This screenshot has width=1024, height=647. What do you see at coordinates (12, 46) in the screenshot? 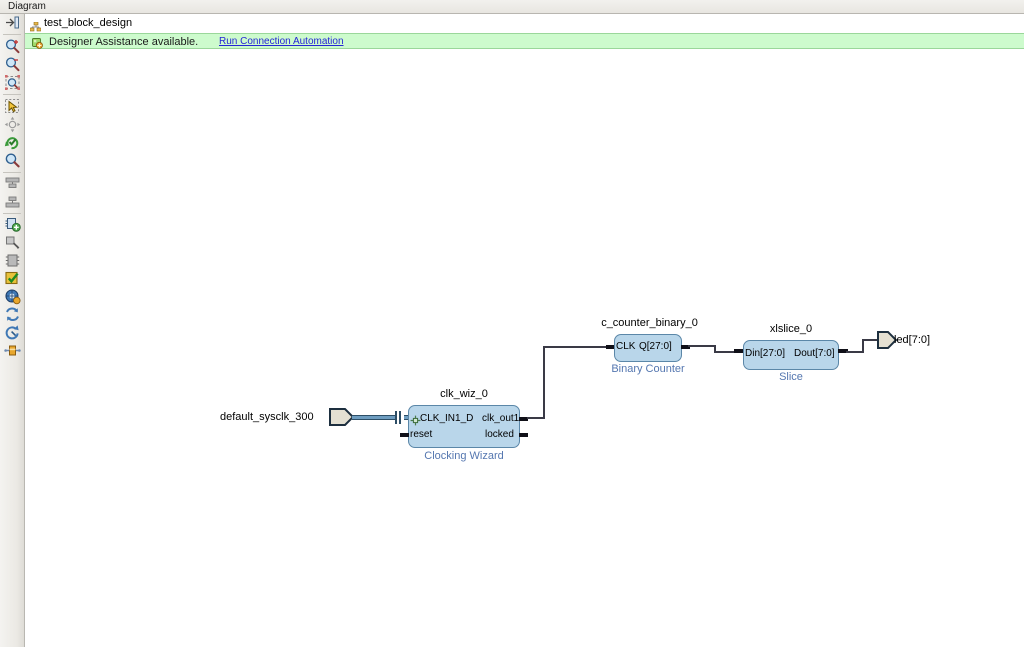
I see `zoom-in-icon` at bounding box center [12, 46].